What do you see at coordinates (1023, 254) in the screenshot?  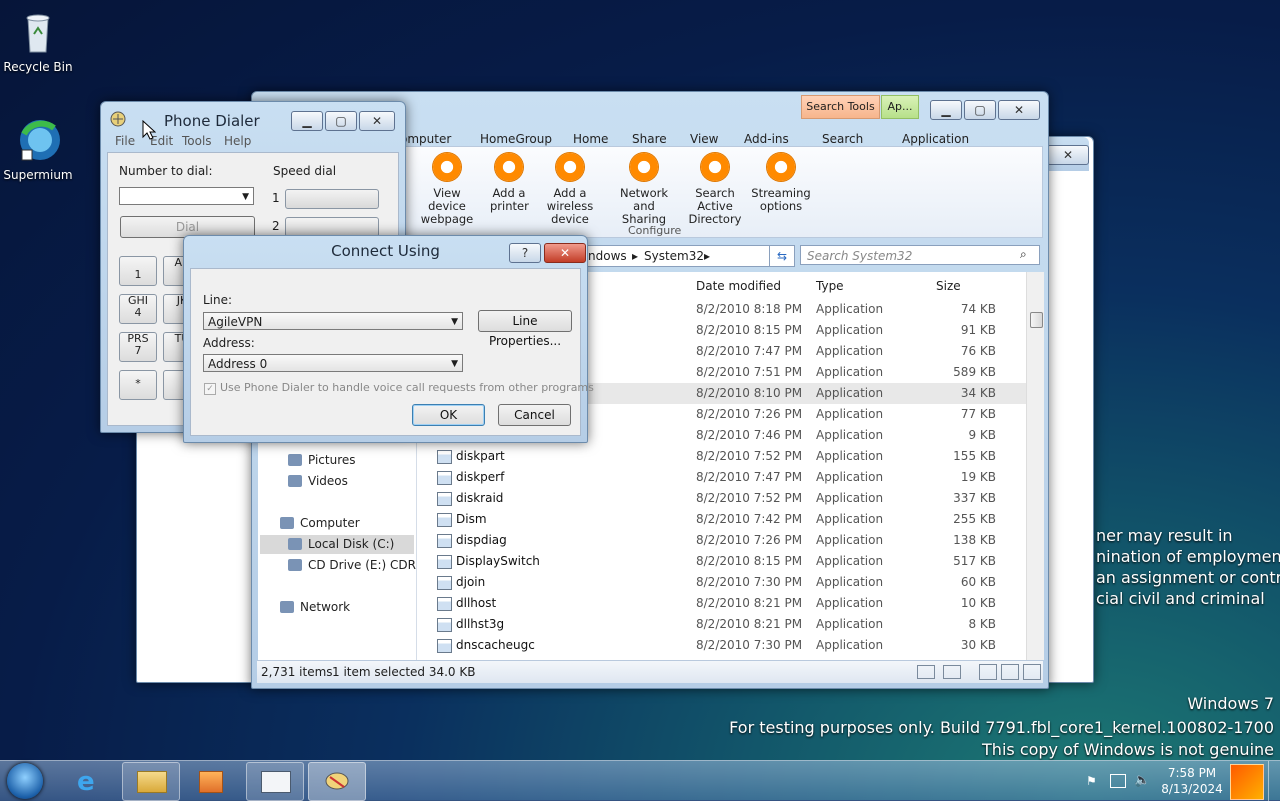 I see `search-icon: ⌕` at bounding box center [1023, 254].